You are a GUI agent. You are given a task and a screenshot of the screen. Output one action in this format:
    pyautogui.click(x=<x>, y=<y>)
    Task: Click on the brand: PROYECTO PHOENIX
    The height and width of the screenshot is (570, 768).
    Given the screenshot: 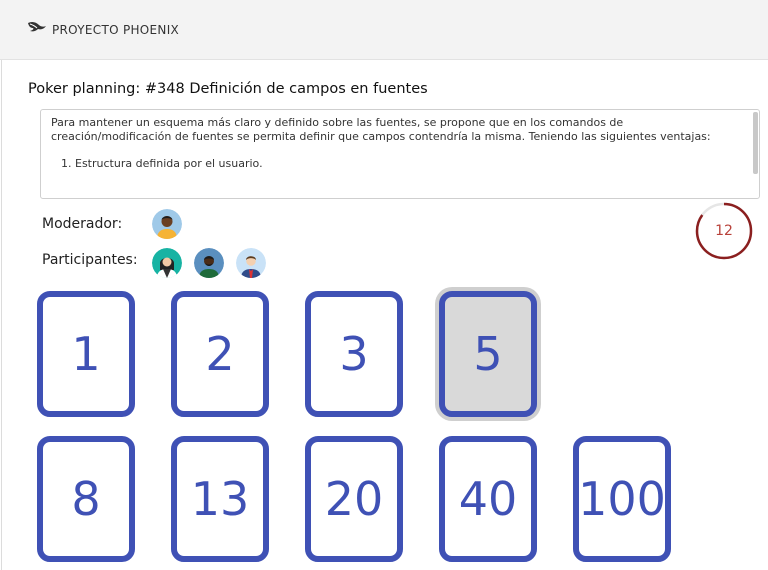 What is the action you would take?
    pyautogui.click(x=103, y=30)
    